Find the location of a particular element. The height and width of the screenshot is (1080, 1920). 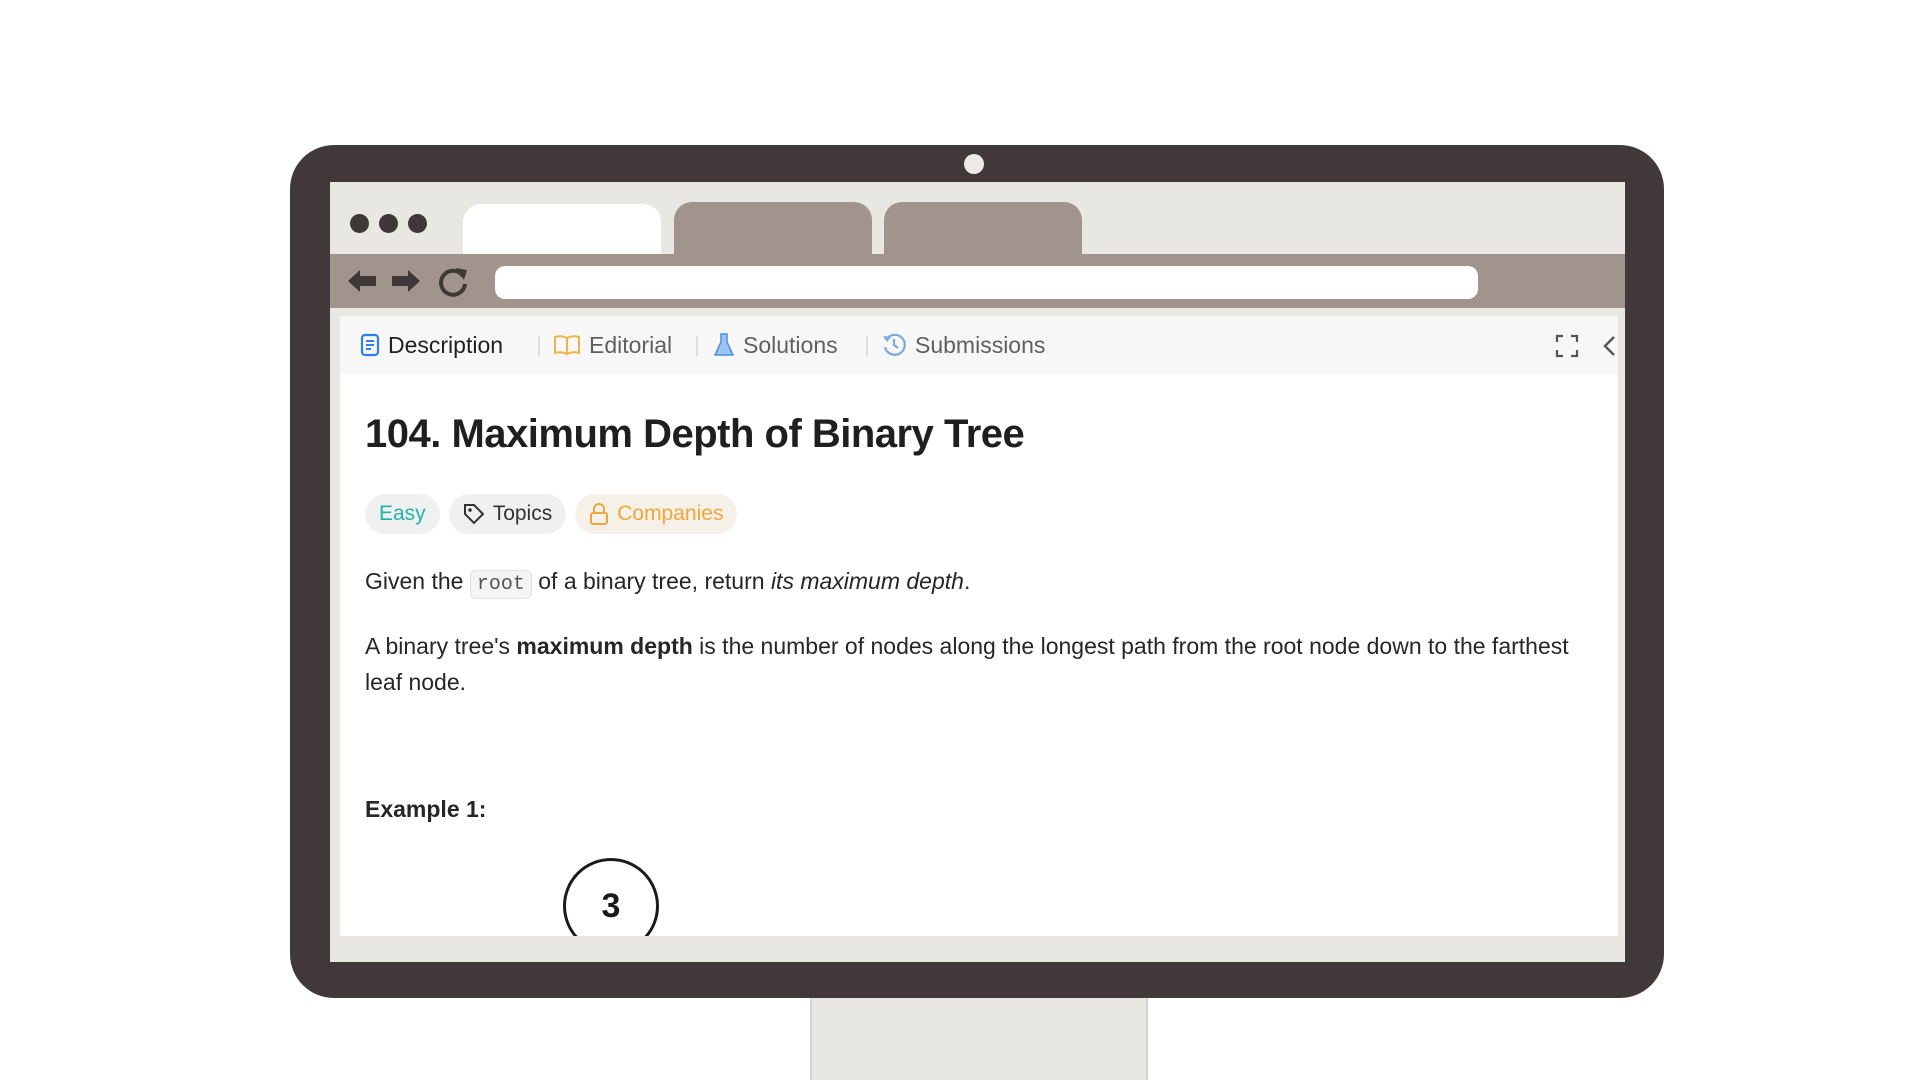

problem-title: 104. Maximum Depth of Binary Tree is located at coordinates (695, 434).